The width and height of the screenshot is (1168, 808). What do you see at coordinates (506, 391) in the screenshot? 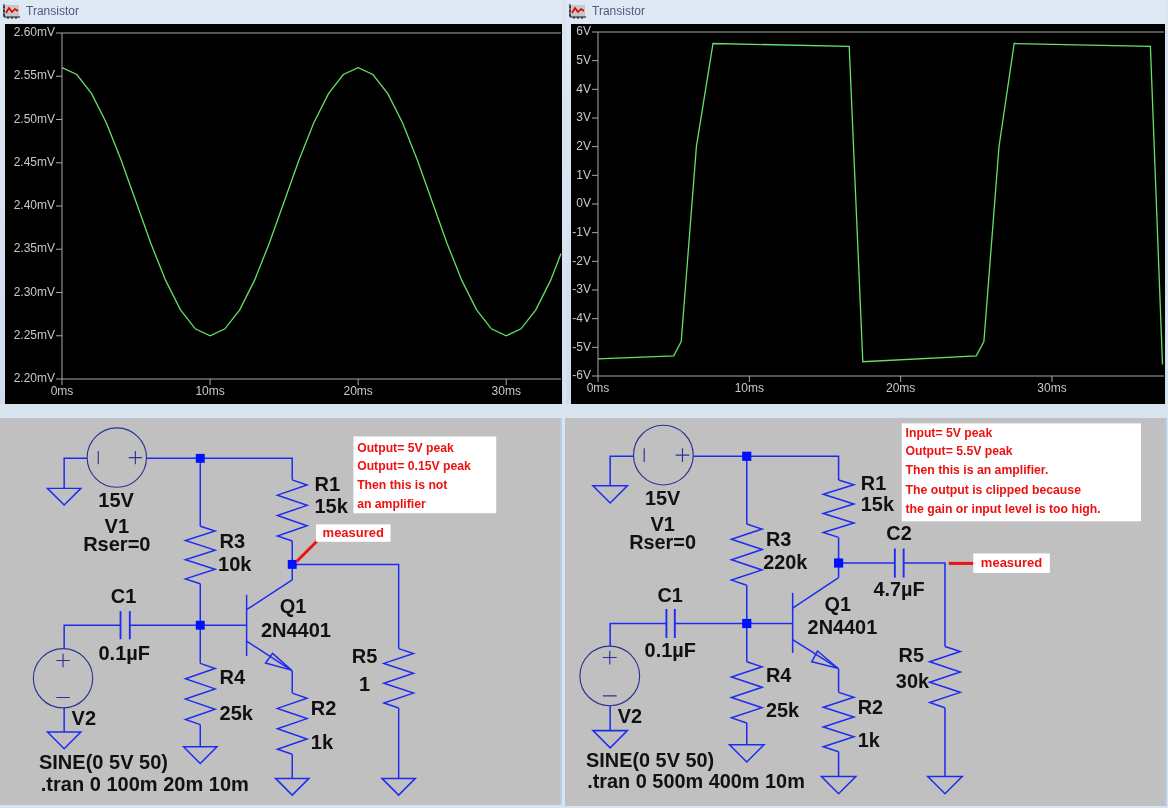
I see `x-tick-label: 30ms` at bounding box center [506, 391].